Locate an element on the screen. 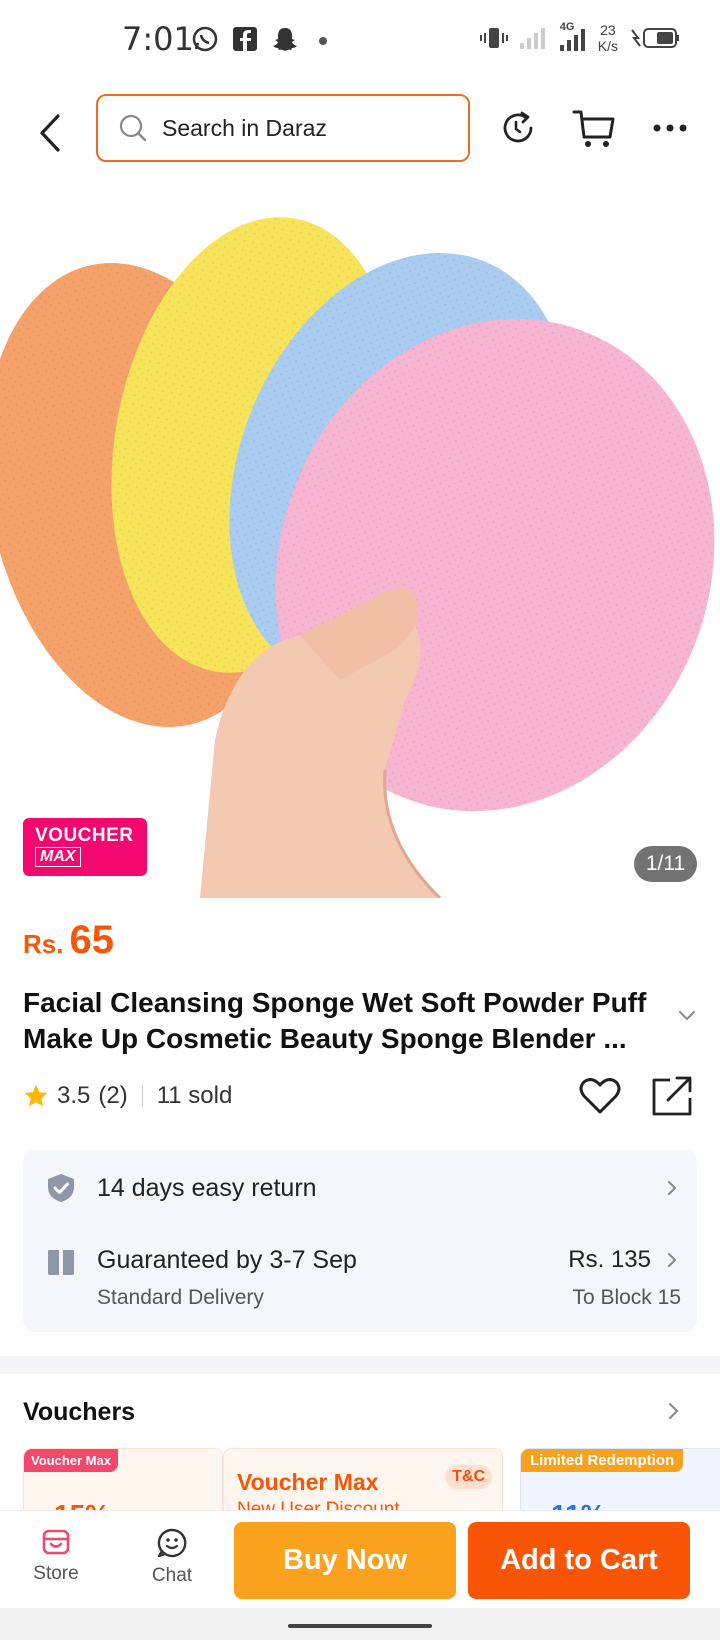  voucher-card: Limited Redemption 11% is located at coordinates (620, 1479).